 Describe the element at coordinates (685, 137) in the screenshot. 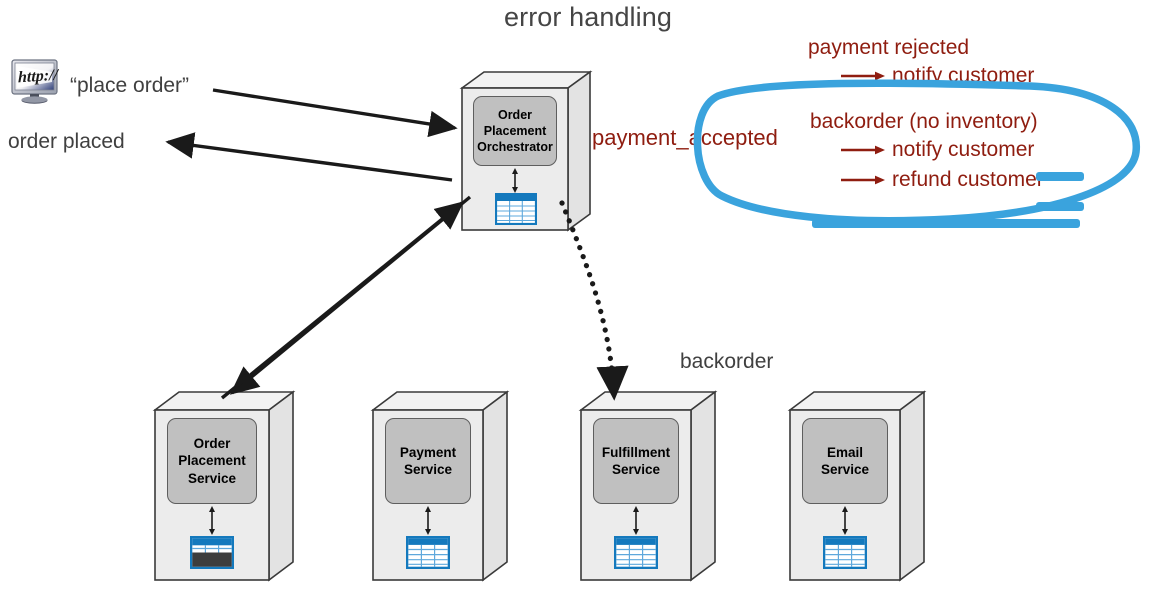

I see `payment-accepted-label: payment_accepted` at that location.